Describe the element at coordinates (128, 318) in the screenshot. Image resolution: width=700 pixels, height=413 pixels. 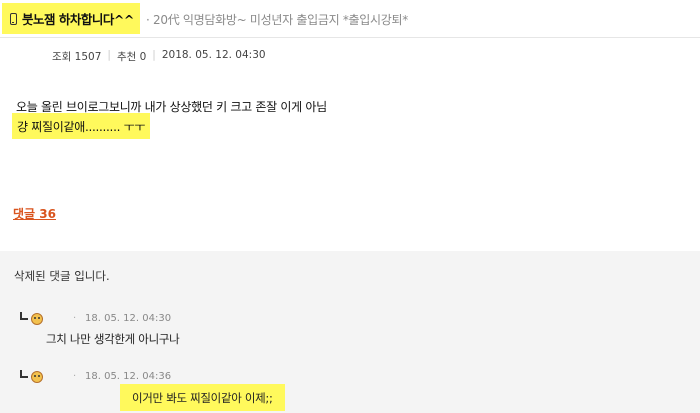
I see `comment-date: 18. 05. 12. 04:30` at that location.